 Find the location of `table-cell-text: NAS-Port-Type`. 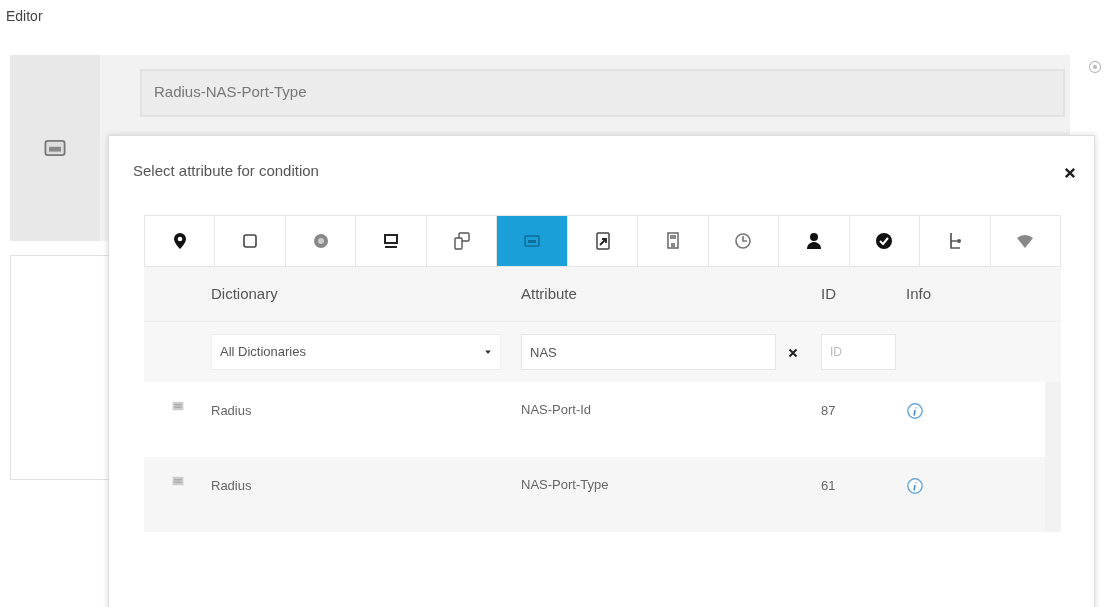

table-cell-text: NAS-Port-Type is located at coordinates (565, 485).